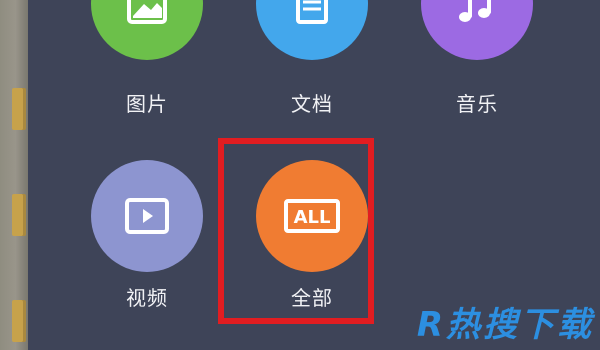 The width and height of the screenshot is (600, 350). I want to click on image-icon, so click(147, 12).